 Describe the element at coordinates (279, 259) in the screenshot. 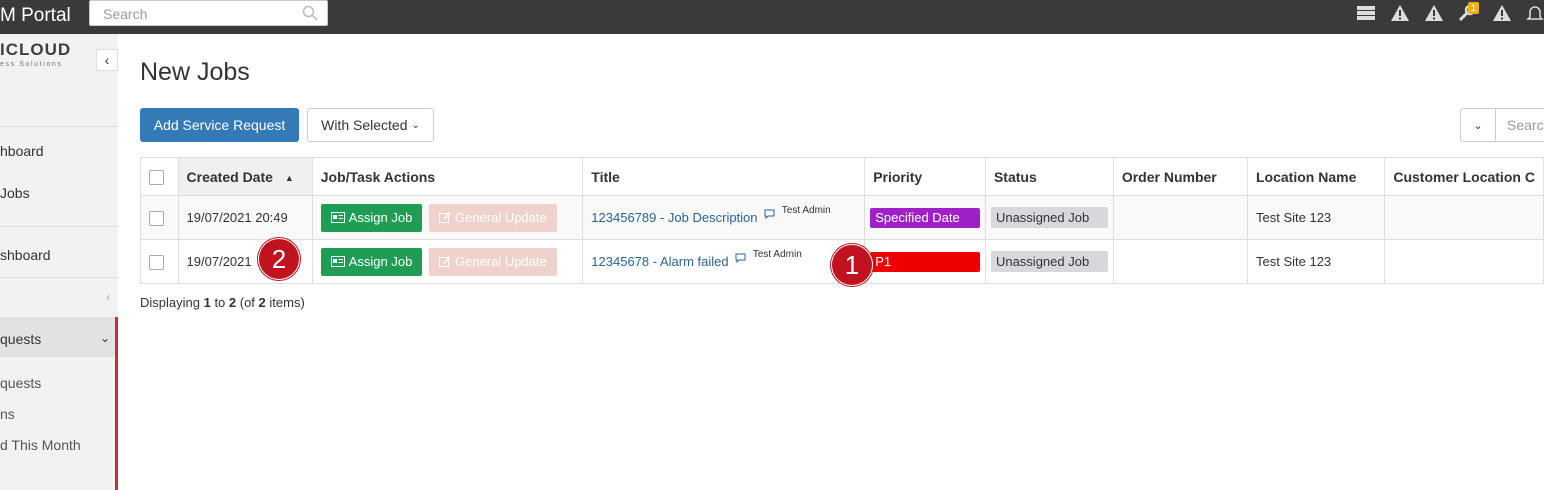

I see `annotation-marker-2: 2` at that location.